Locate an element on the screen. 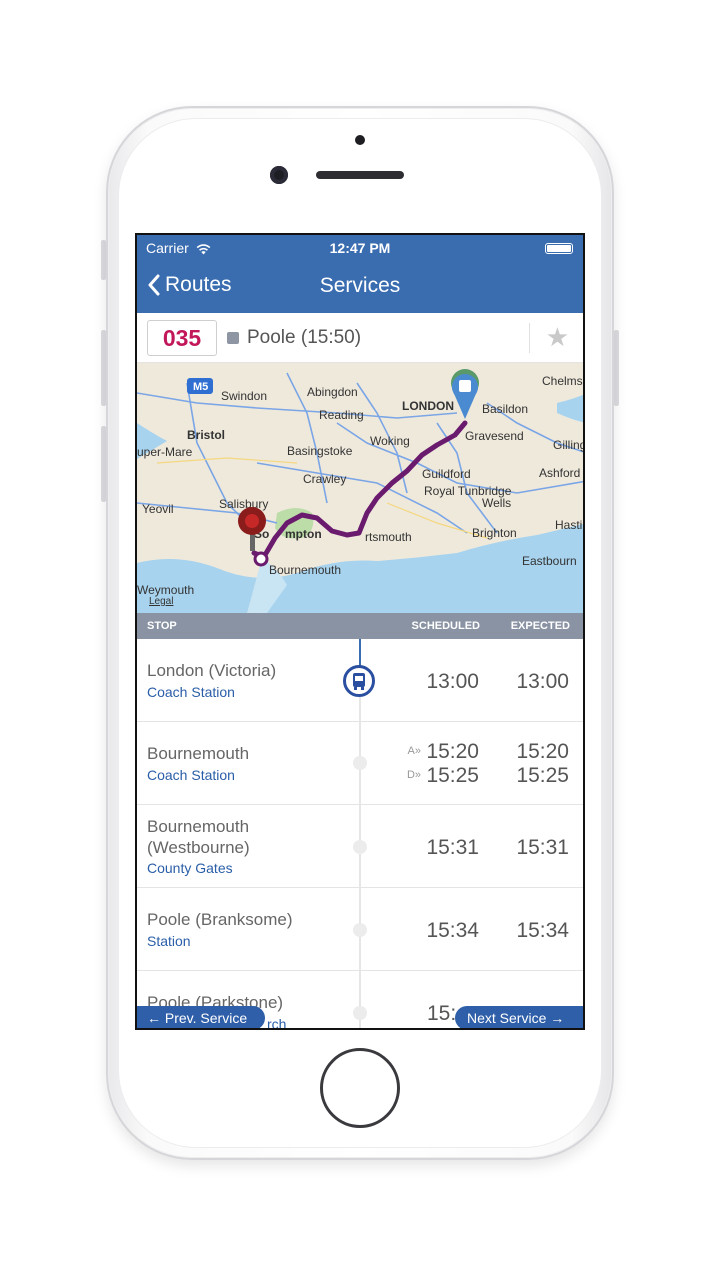  navigation-bar: Routes Services is located at coordinates (360, 287).